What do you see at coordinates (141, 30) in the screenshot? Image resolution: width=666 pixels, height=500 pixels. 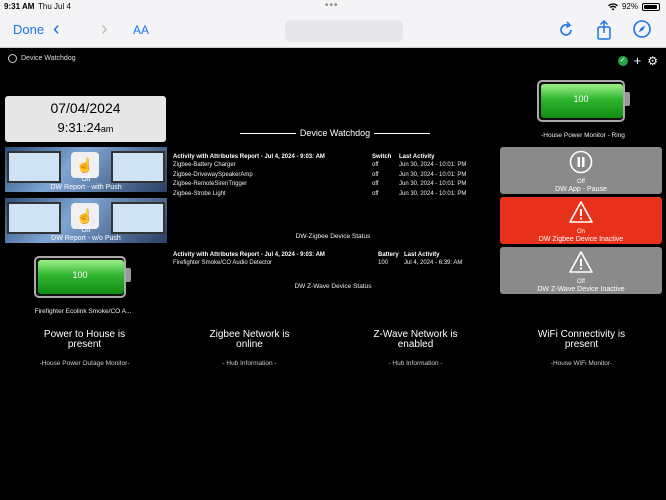 I see `text-size-button: AA` at bounding box center [141, 30].